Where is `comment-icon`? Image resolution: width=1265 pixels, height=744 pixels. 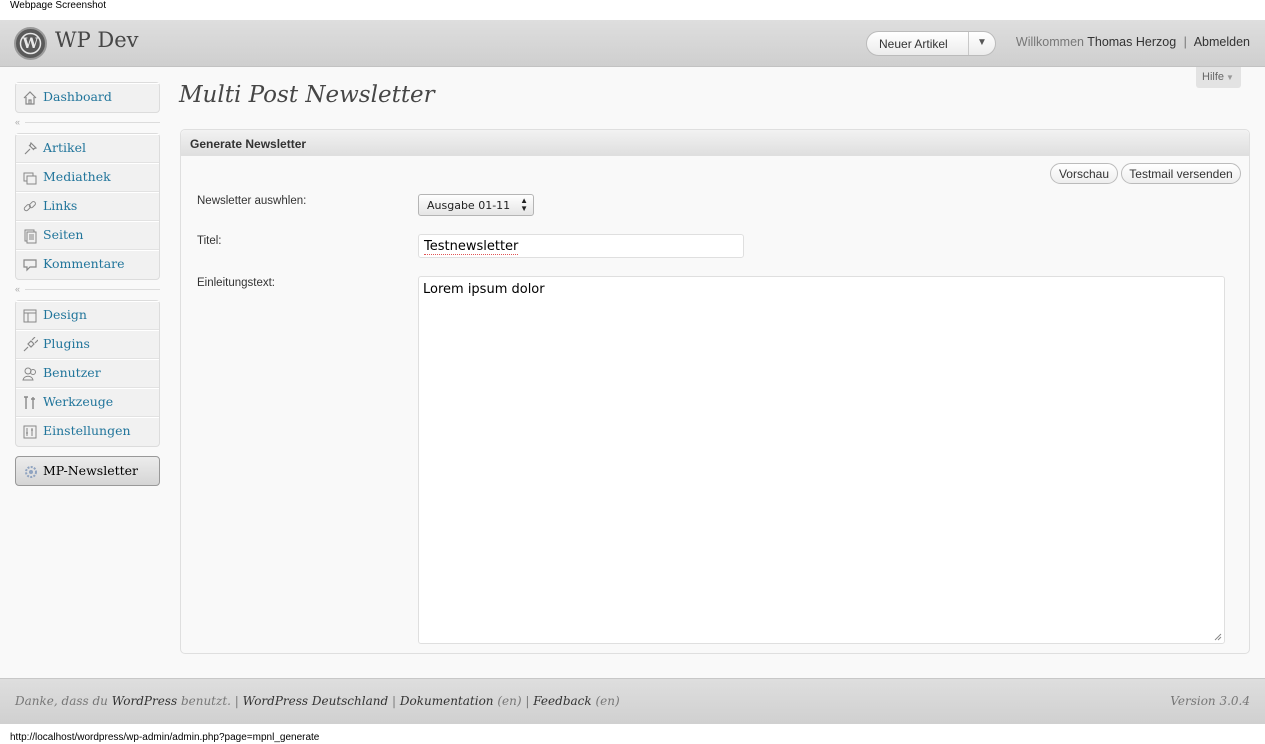
comment-icon is located at coordinates (30, 265).